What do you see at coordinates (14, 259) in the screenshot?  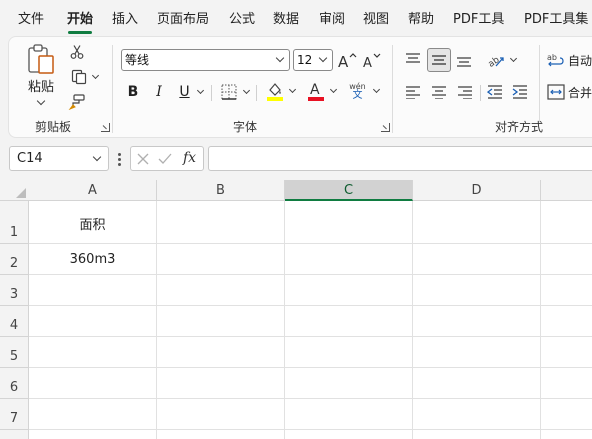 I see `row-header-2: 2` at bounding box center [14, 259].